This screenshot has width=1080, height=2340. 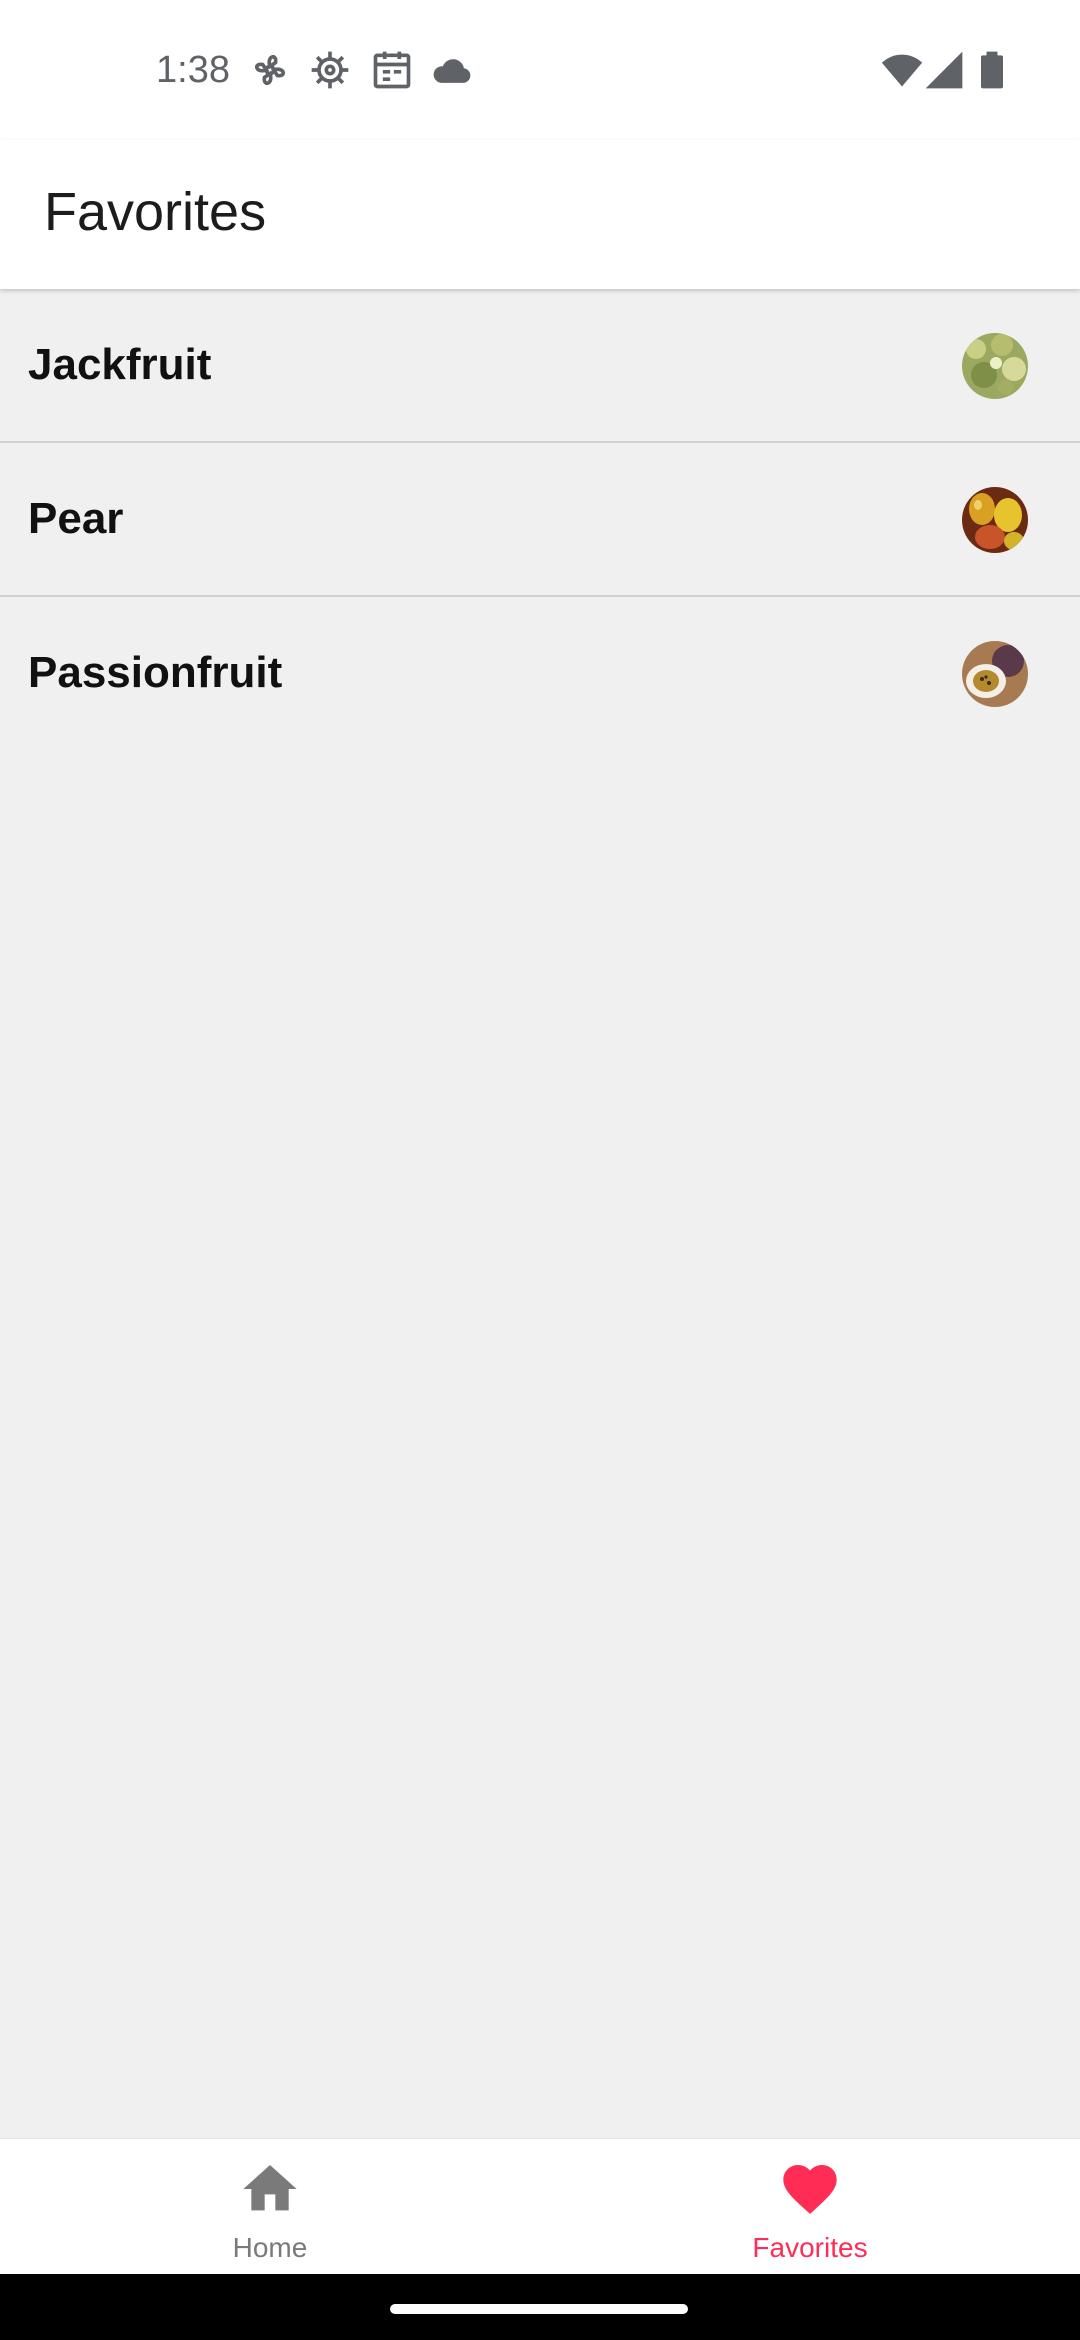 I want to click on status-time: 1:38, so click(x=193, y=70).